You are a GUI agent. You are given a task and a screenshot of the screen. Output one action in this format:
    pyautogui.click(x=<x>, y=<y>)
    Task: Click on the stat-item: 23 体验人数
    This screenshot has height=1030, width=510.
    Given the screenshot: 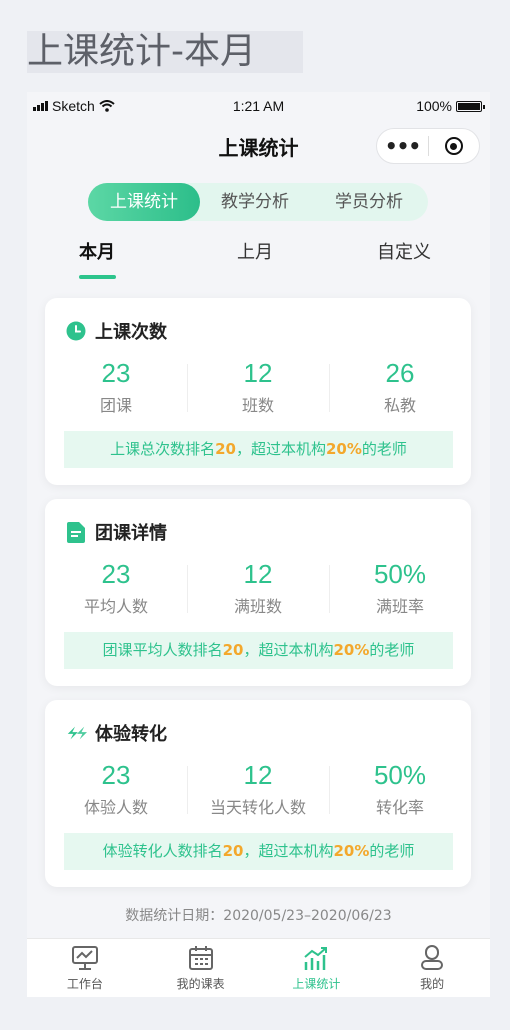 What is the action you would take?
    pyautogui.click(x=116, y=792)
    